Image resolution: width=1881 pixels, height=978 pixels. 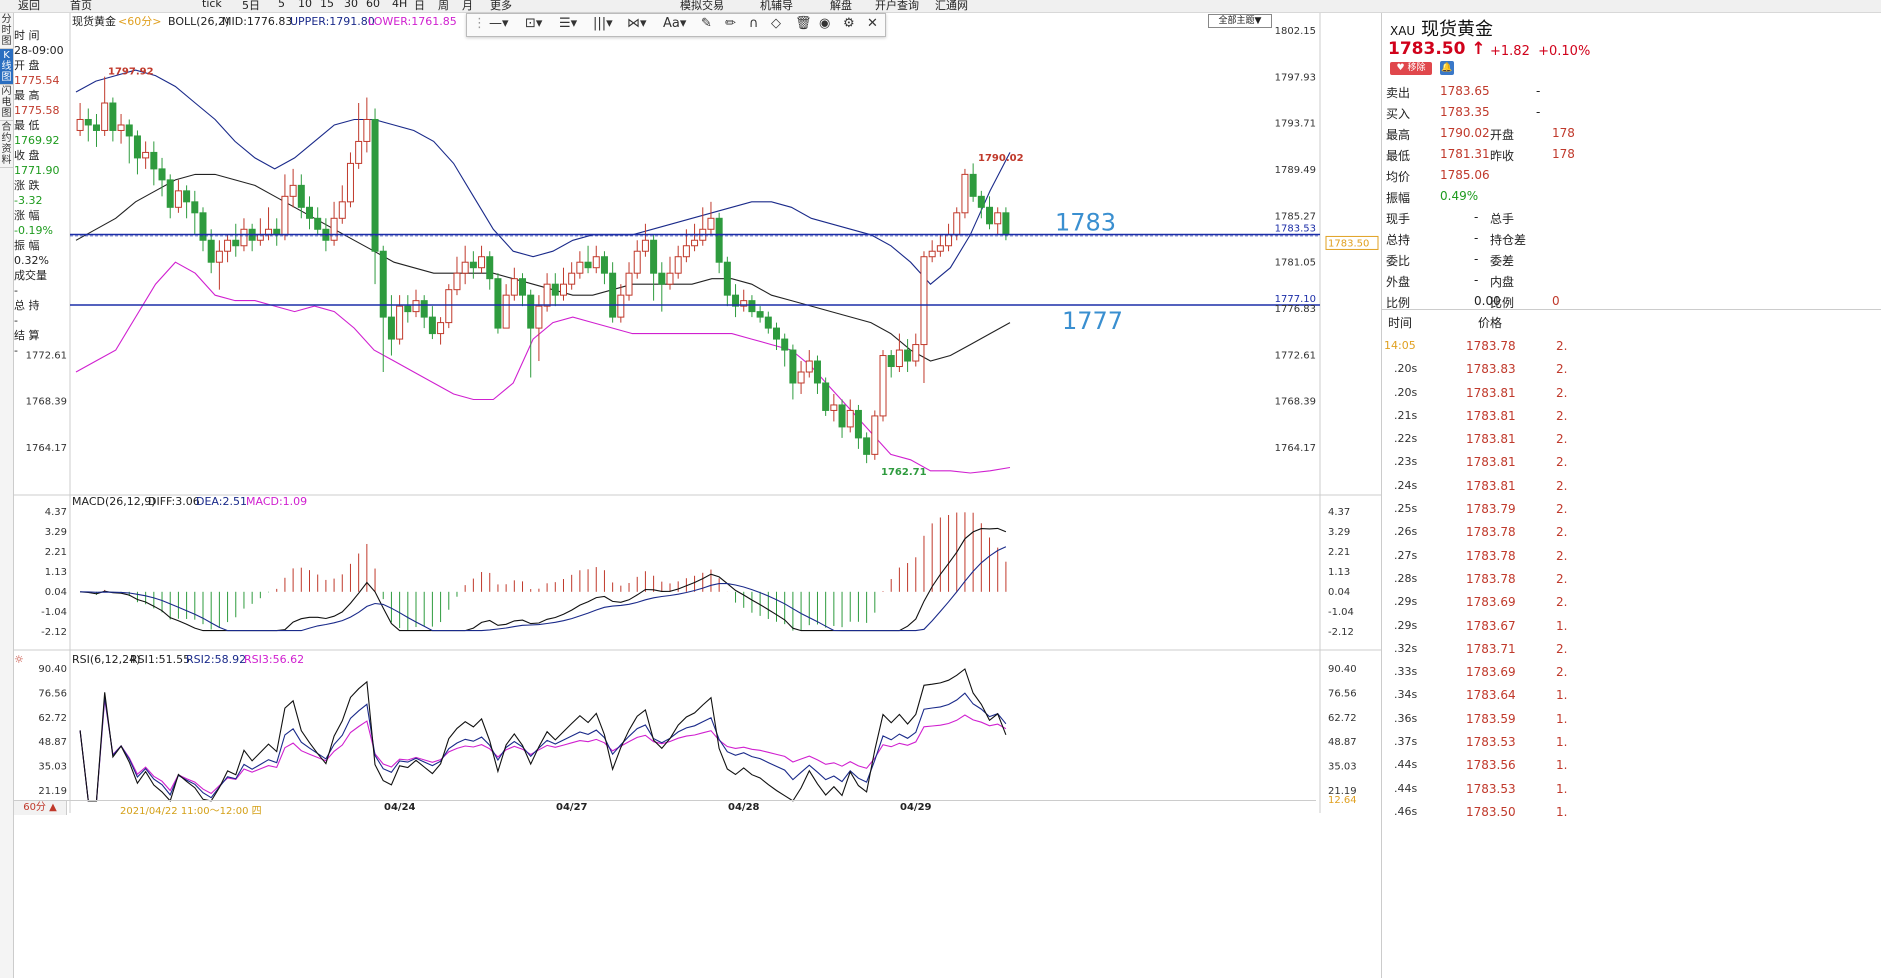 I want to click on remove-label: 移除, so click(x=1416, y=68).